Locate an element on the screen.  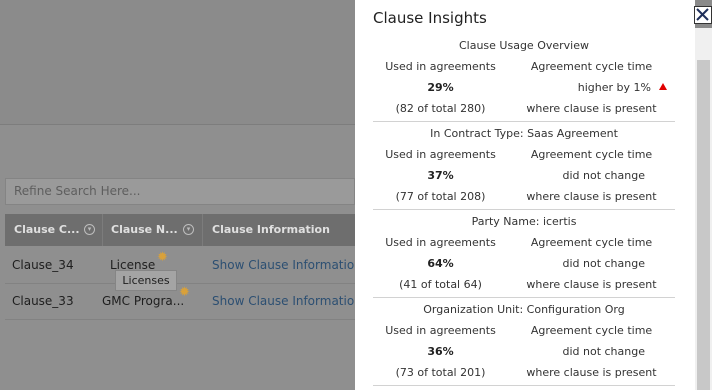
section-title: Party Name: icertis is located at coordinates (524, 221).